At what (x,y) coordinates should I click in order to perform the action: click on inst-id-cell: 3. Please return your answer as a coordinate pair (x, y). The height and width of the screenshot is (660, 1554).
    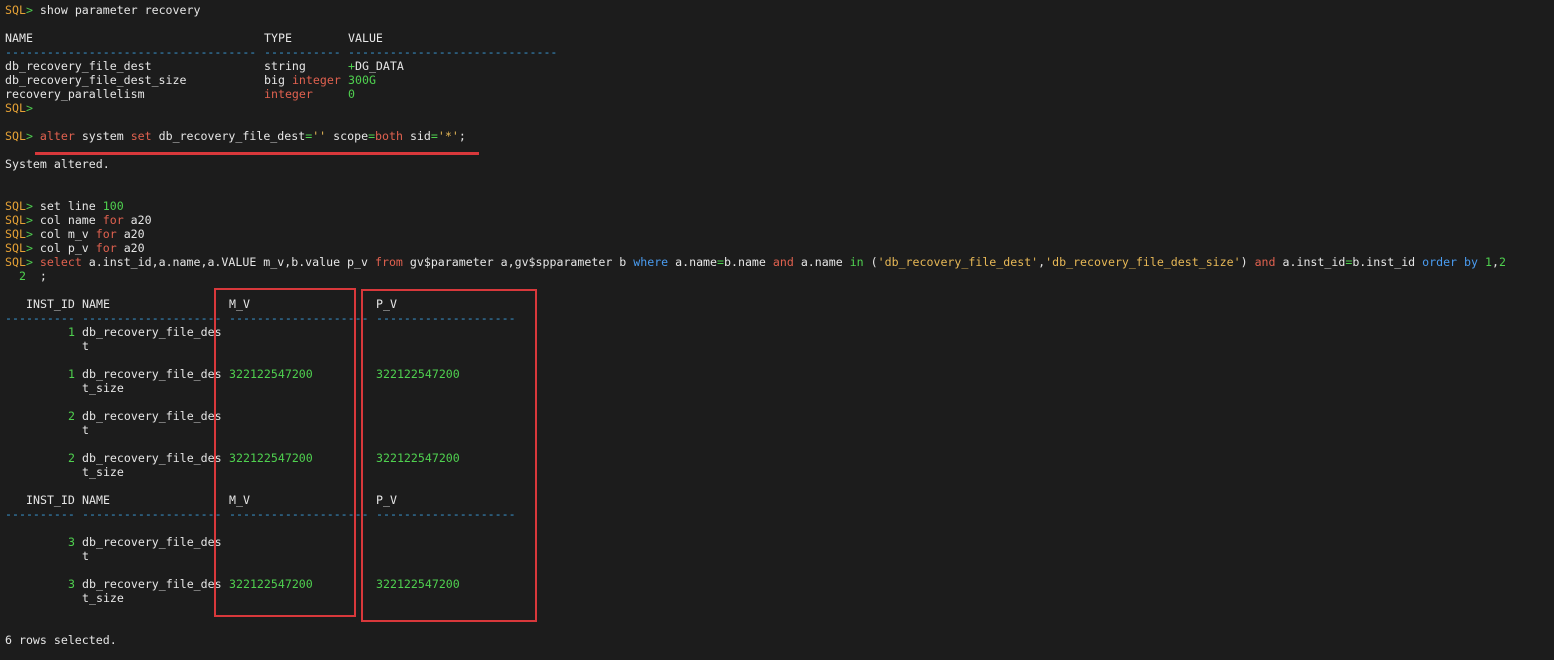
    Looking at the image, I should click on (71, 542).